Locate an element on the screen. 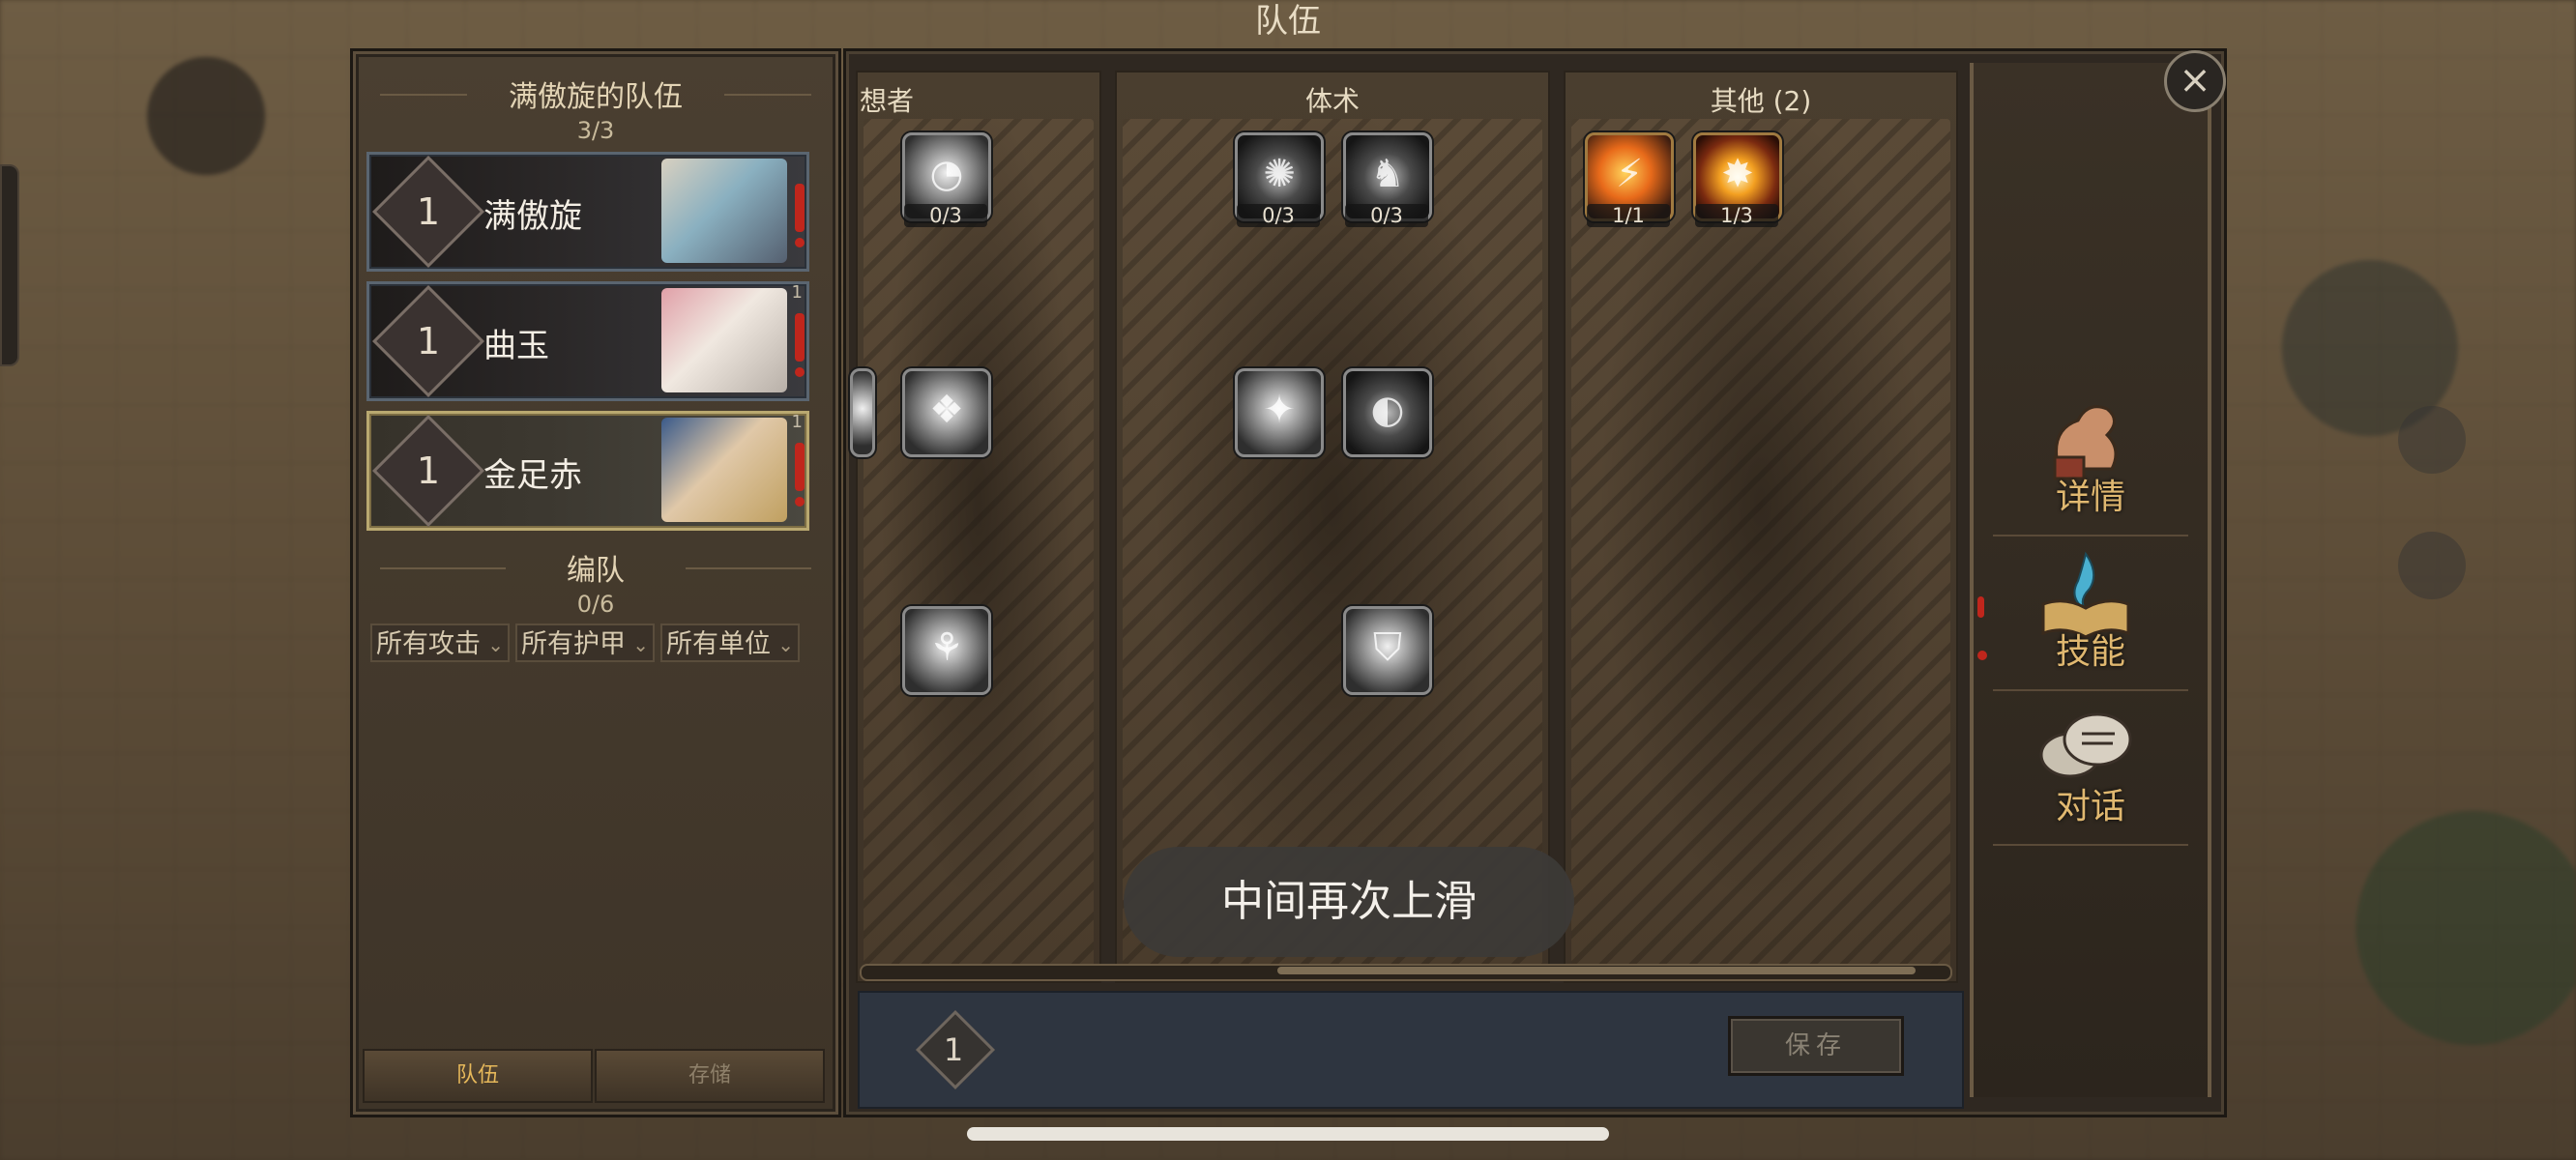 The width and height of the screenshot is (2576, 1160). column-title: 想者 is located at coordinates (887, 101).